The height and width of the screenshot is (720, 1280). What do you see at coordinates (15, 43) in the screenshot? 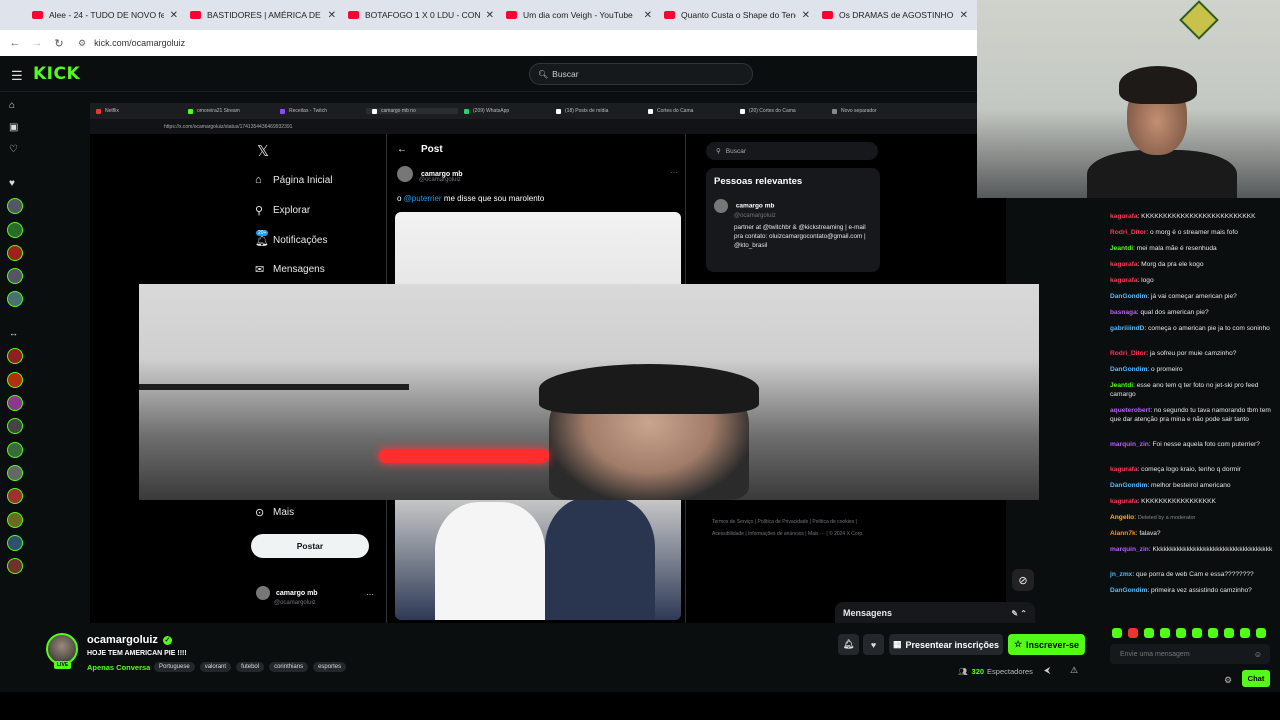
I see `back-icon: ←` at bounding box center [15, 43].